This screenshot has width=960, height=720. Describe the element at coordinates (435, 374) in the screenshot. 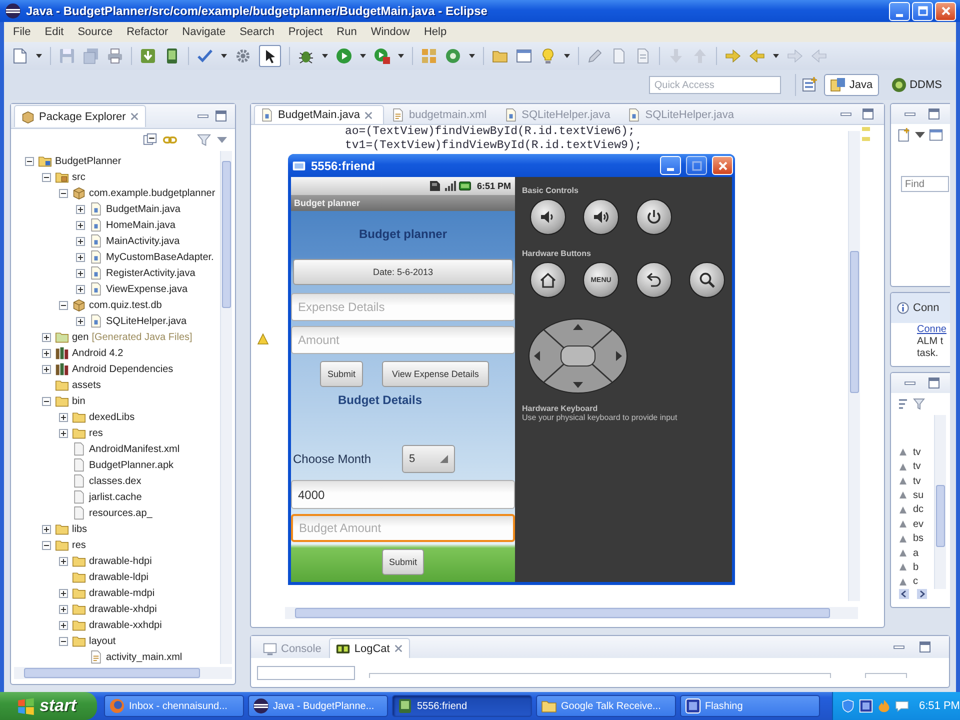

I see `app-button: View Expense Details` at that location.